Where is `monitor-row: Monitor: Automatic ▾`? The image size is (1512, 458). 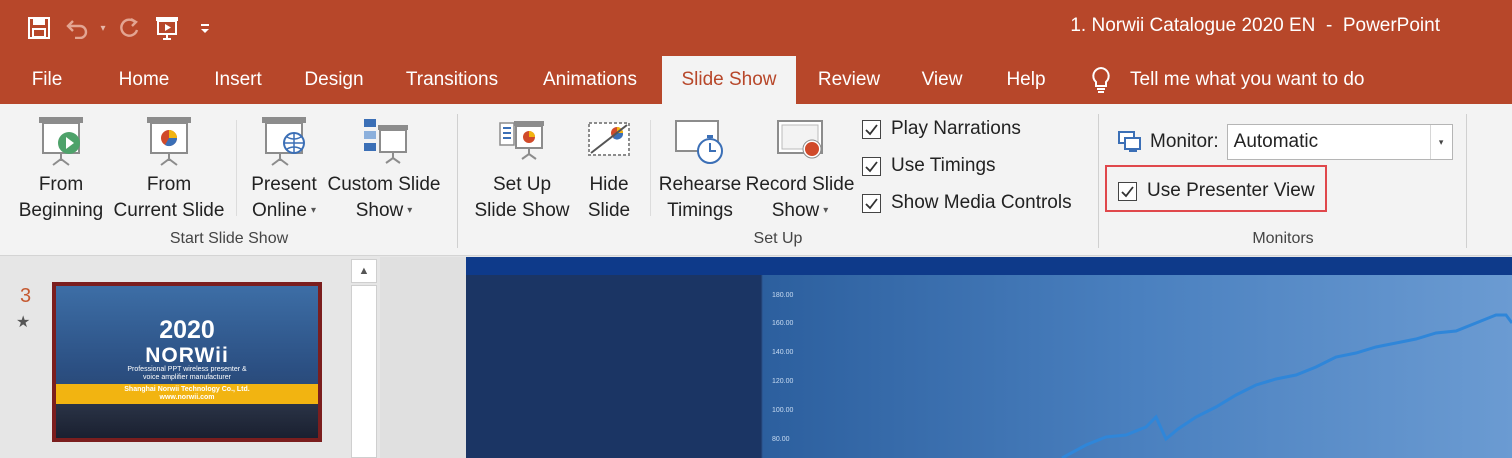 monitor-row: Monitor: Automatic ▾ is located at coordinates (1285, 142).